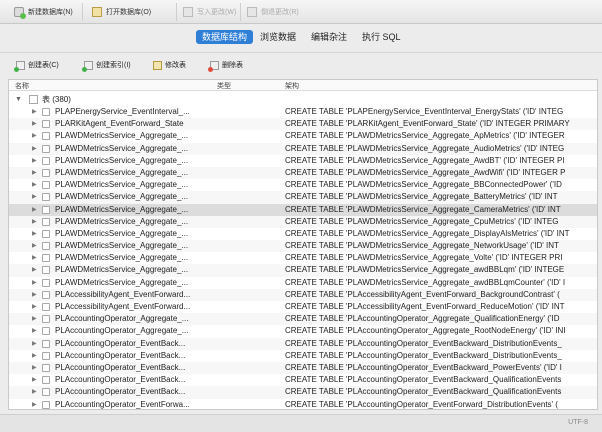  Describe the element at coordinates (121, 12) in the screenshot. I see `open-database-button: 打开数据库(O)` at that location.